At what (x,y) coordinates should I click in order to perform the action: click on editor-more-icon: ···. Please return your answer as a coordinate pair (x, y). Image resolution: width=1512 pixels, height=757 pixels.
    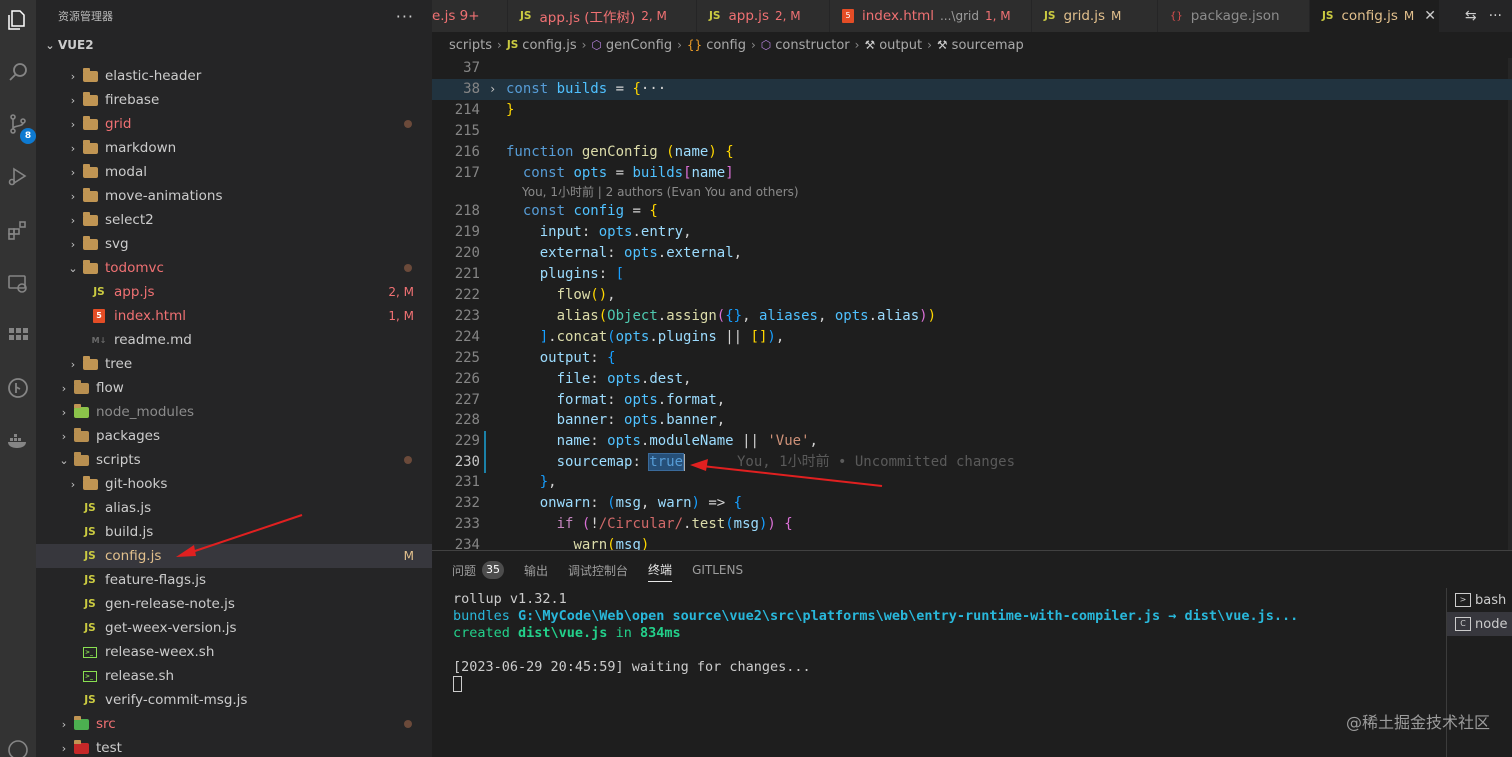
    Looking at the image, I should click on (1495, 16).